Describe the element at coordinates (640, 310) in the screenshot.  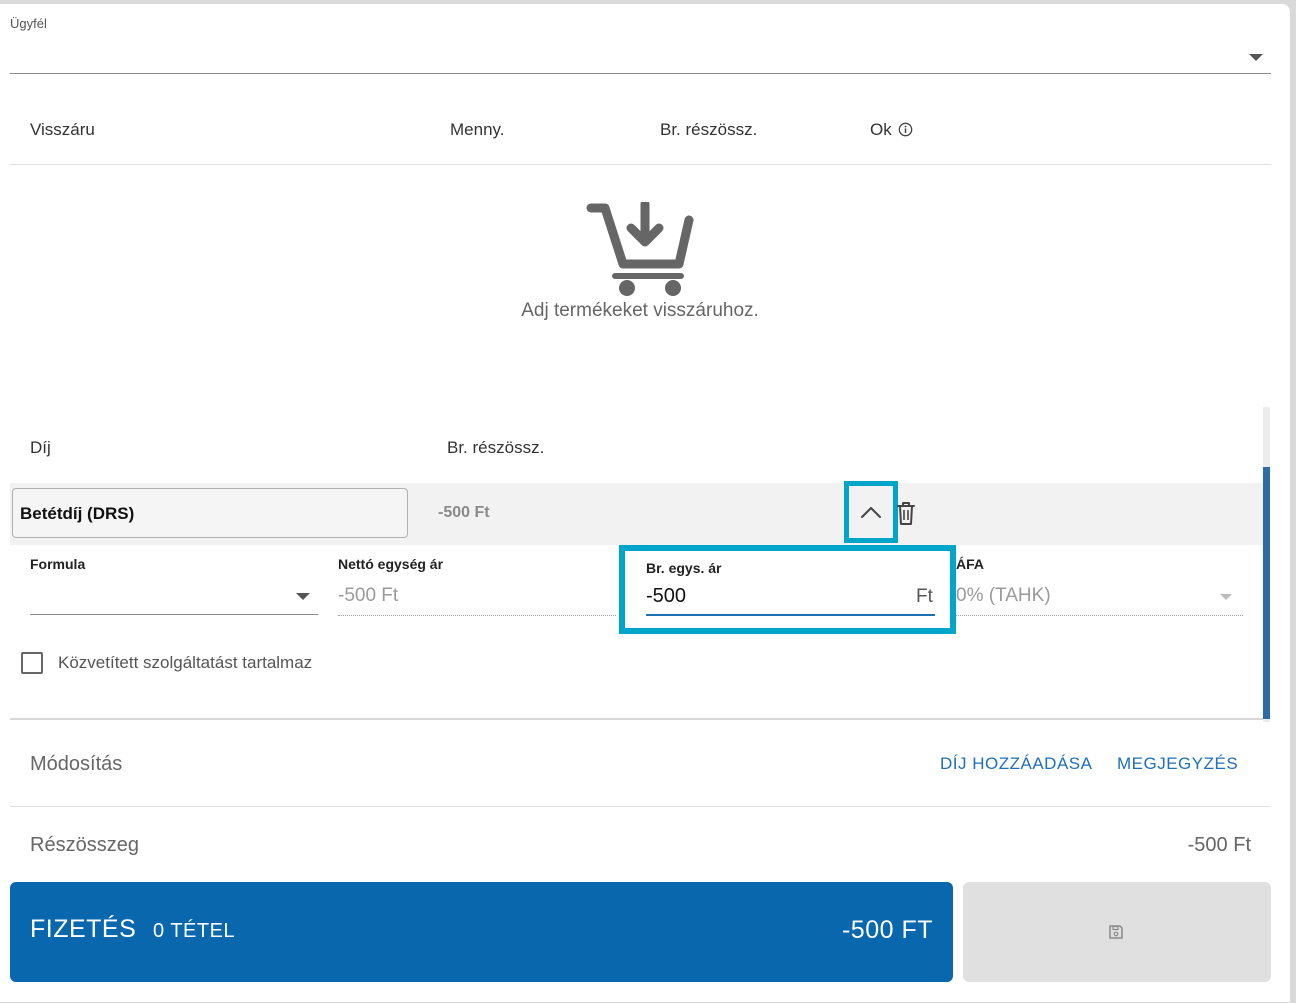
I see `empty-state-text: Adj termékeket visszáruhoz.` at that location.